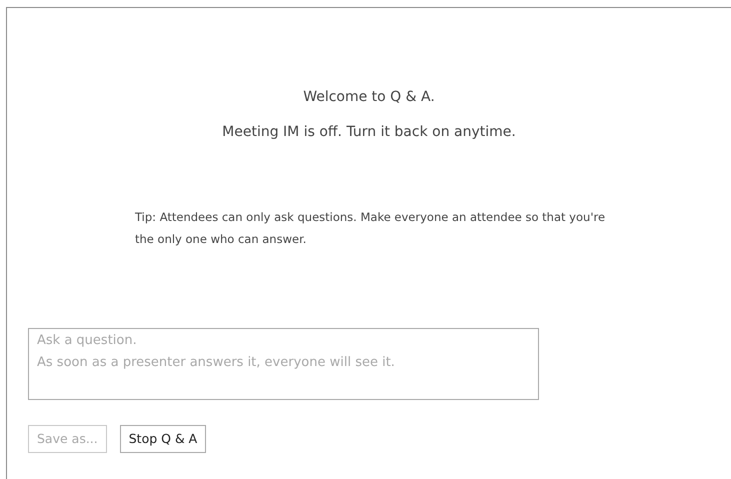  I want to click on im-status-text: Meeting IM is off. Turn it back on anytime., so click(369, 132).